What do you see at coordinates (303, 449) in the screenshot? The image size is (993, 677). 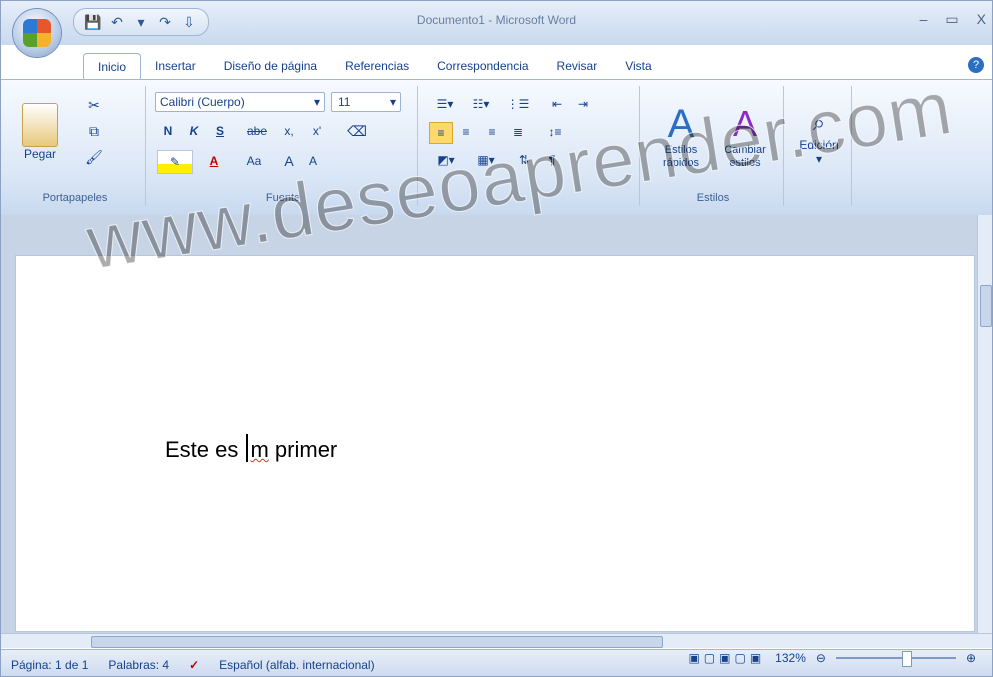 I see `document-text-after: primer` at bounding box center [303, 449].